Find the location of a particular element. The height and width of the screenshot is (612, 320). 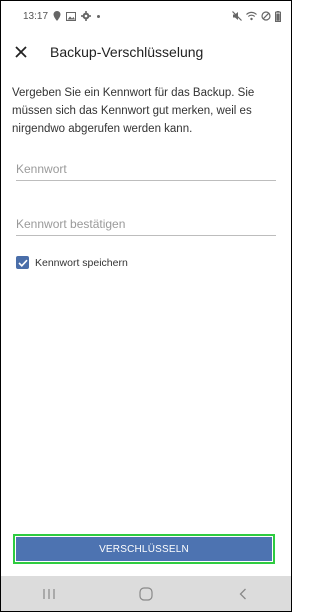

save-password-checkbox is located at coordinates (22, 262).